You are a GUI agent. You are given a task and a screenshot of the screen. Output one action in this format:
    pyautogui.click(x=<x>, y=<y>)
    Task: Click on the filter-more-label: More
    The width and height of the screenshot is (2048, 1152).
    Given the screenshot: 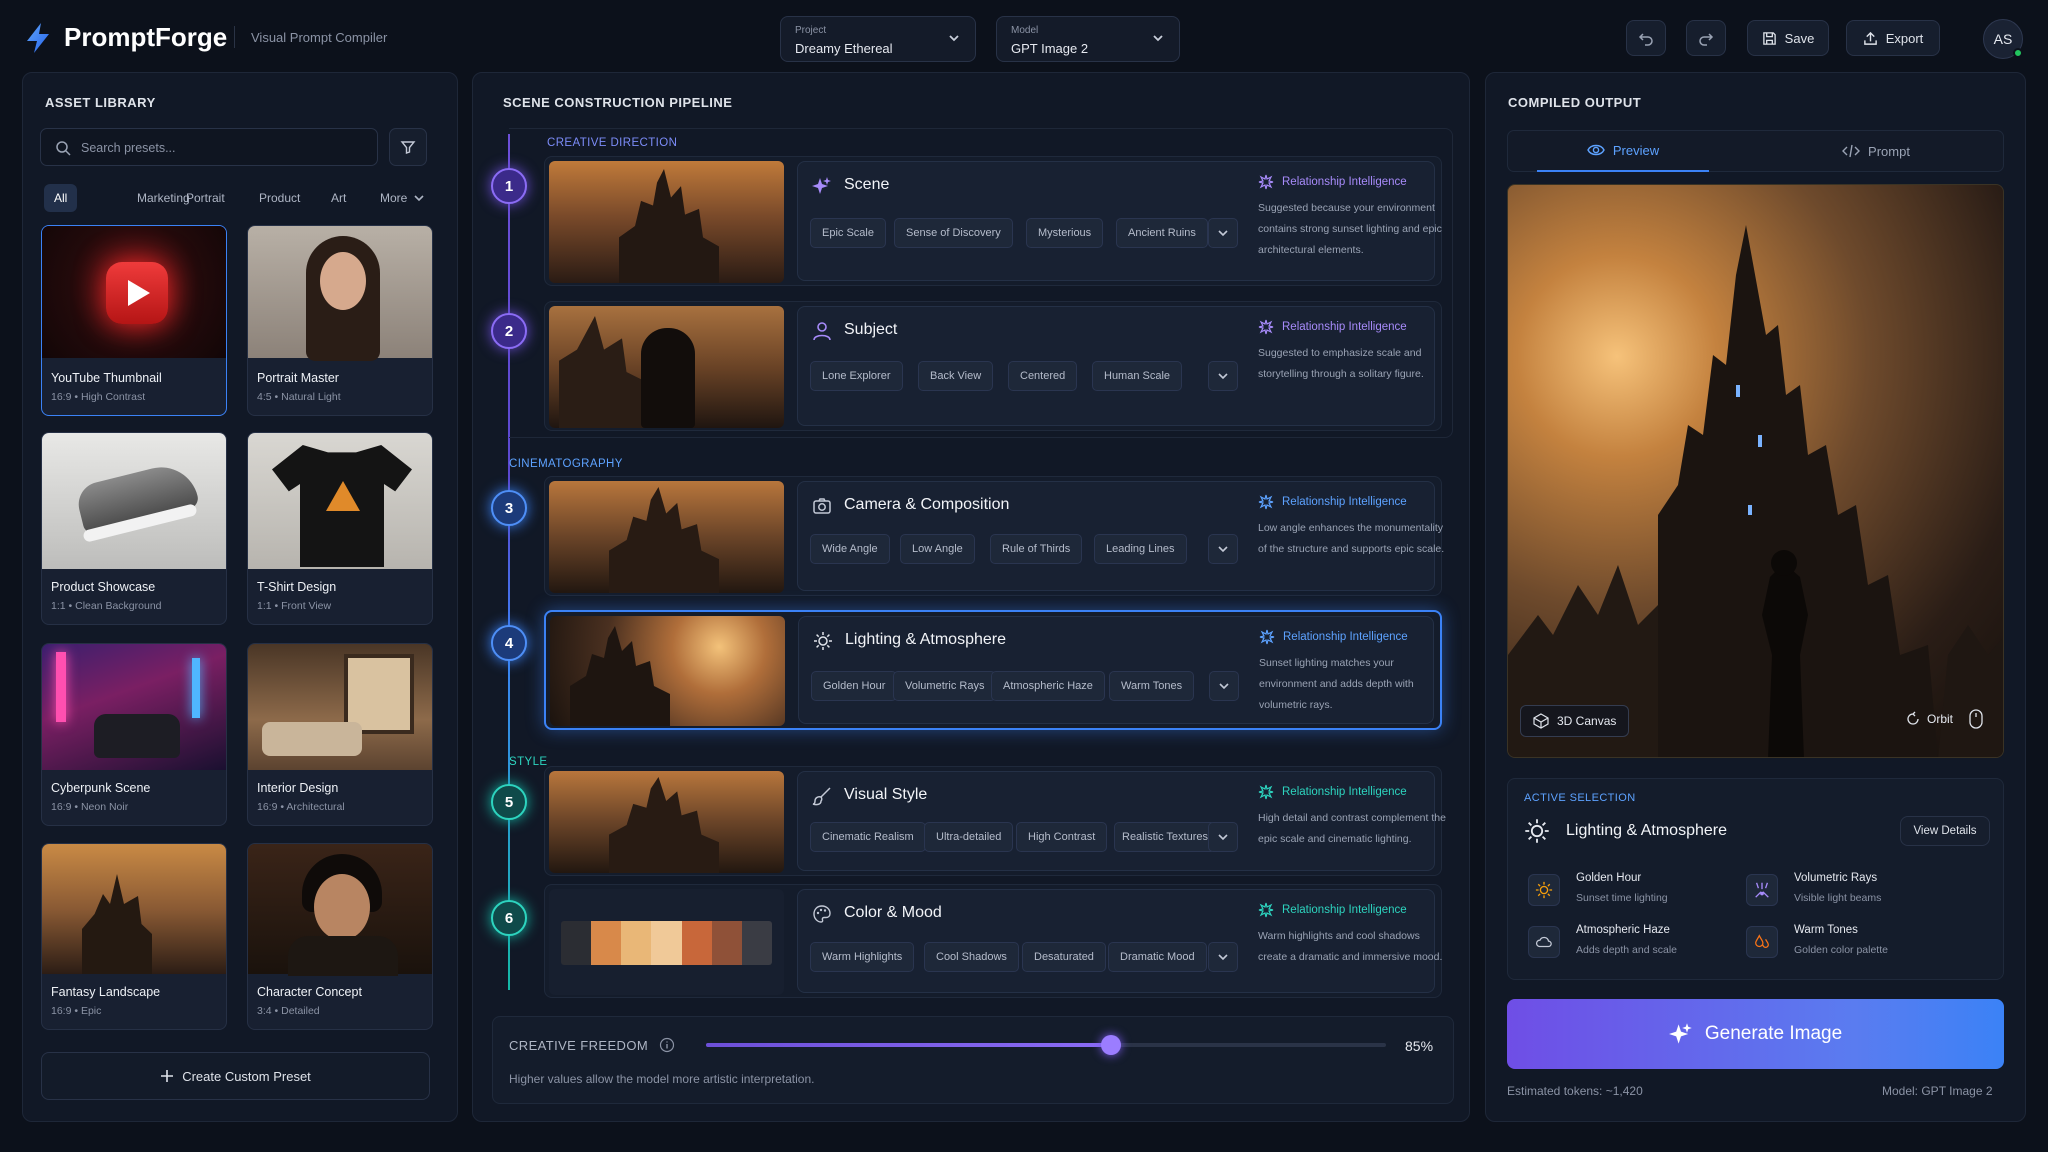 What is the action you would take?
    pyautogui.click(x=394, y=198)
    